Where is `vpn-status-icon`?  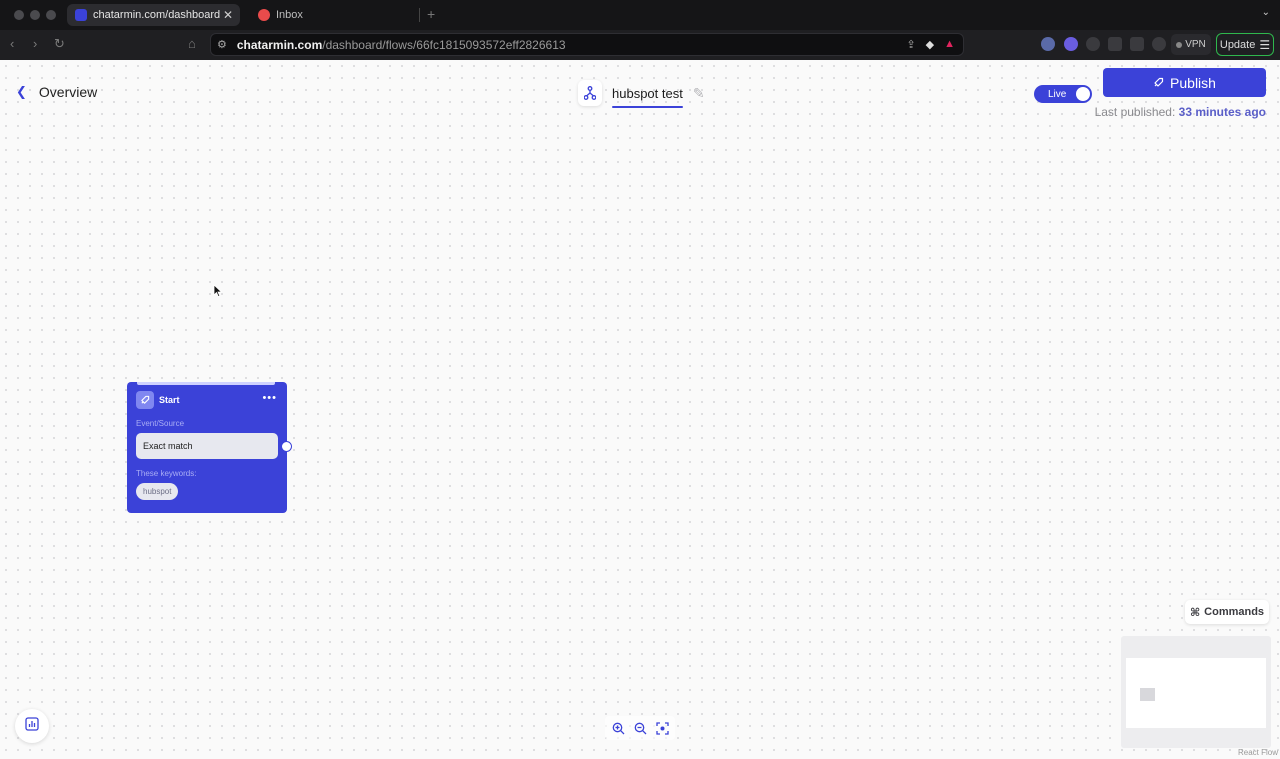
vpn-status-icon is located at coordinates (1179, 44).